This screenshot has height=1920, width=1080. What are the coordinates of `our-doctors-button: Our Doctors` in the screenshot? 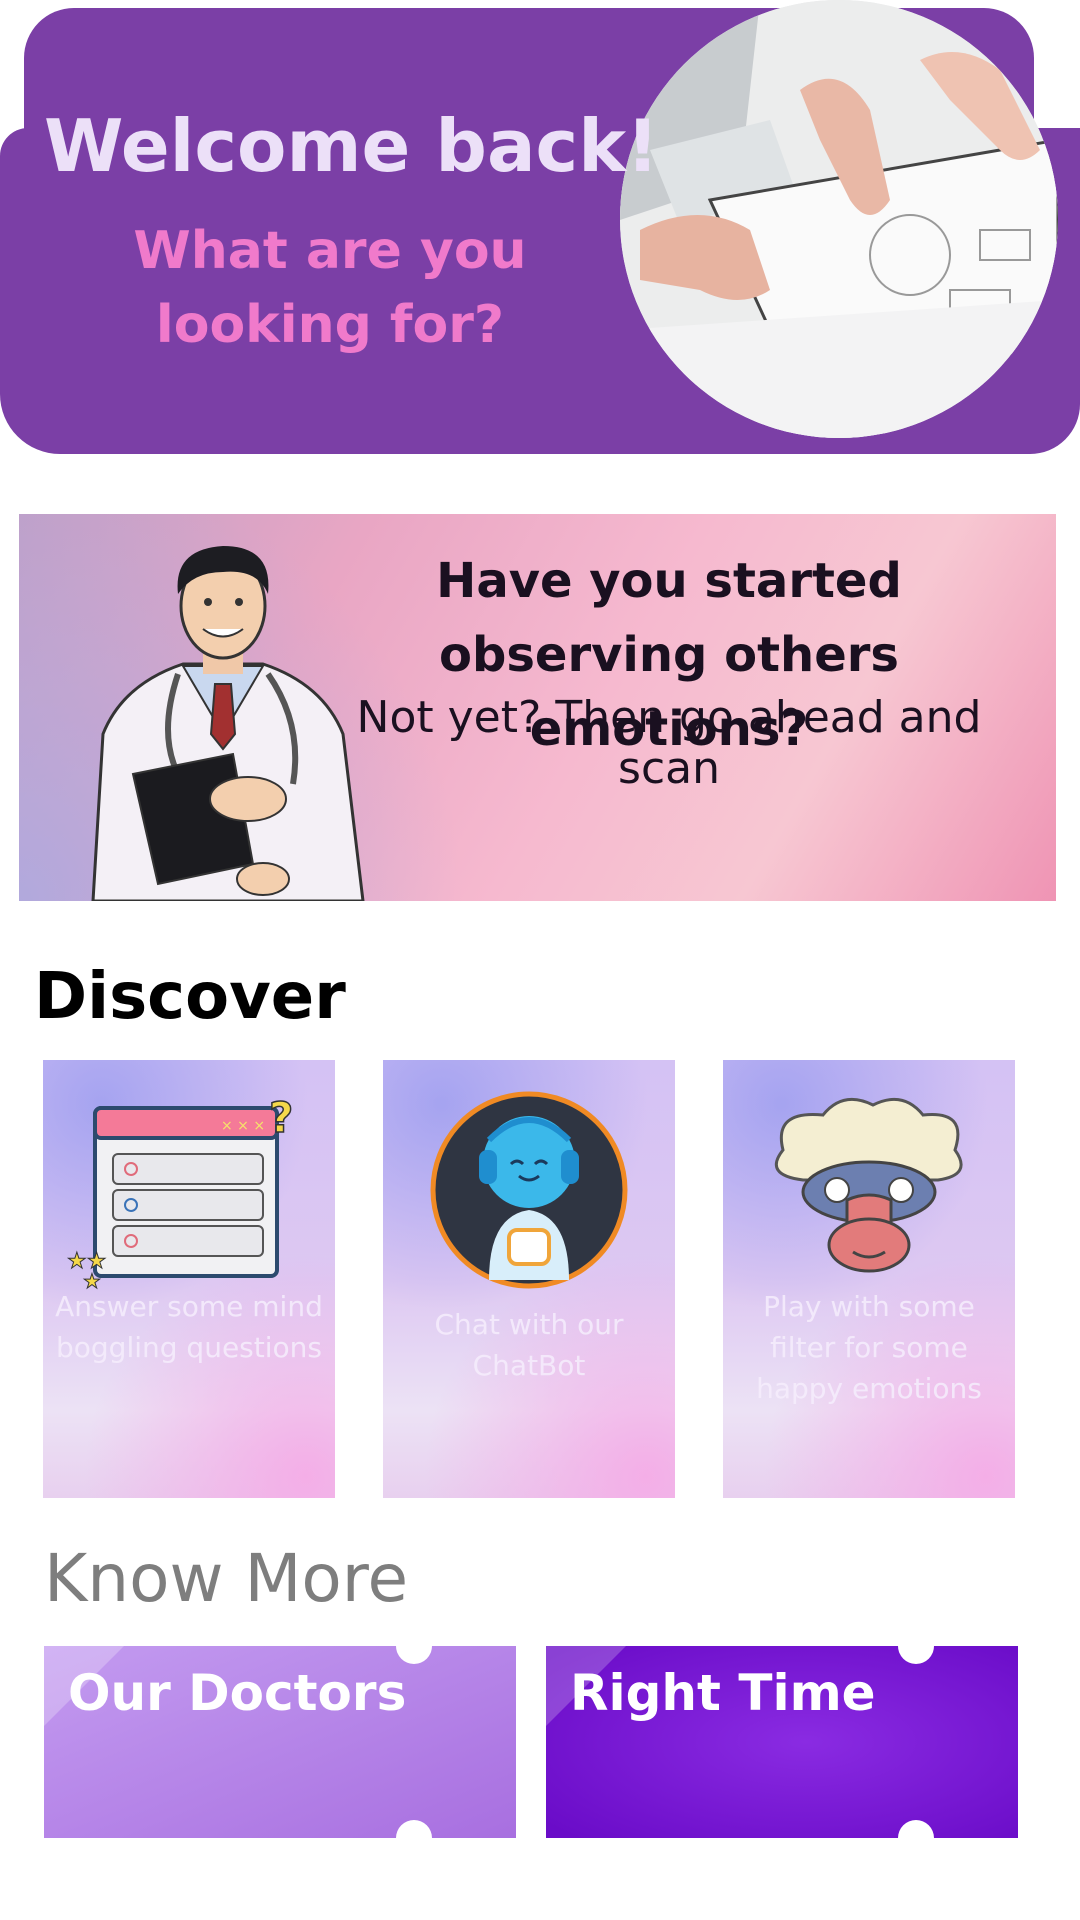 It's located at (280, 1742).